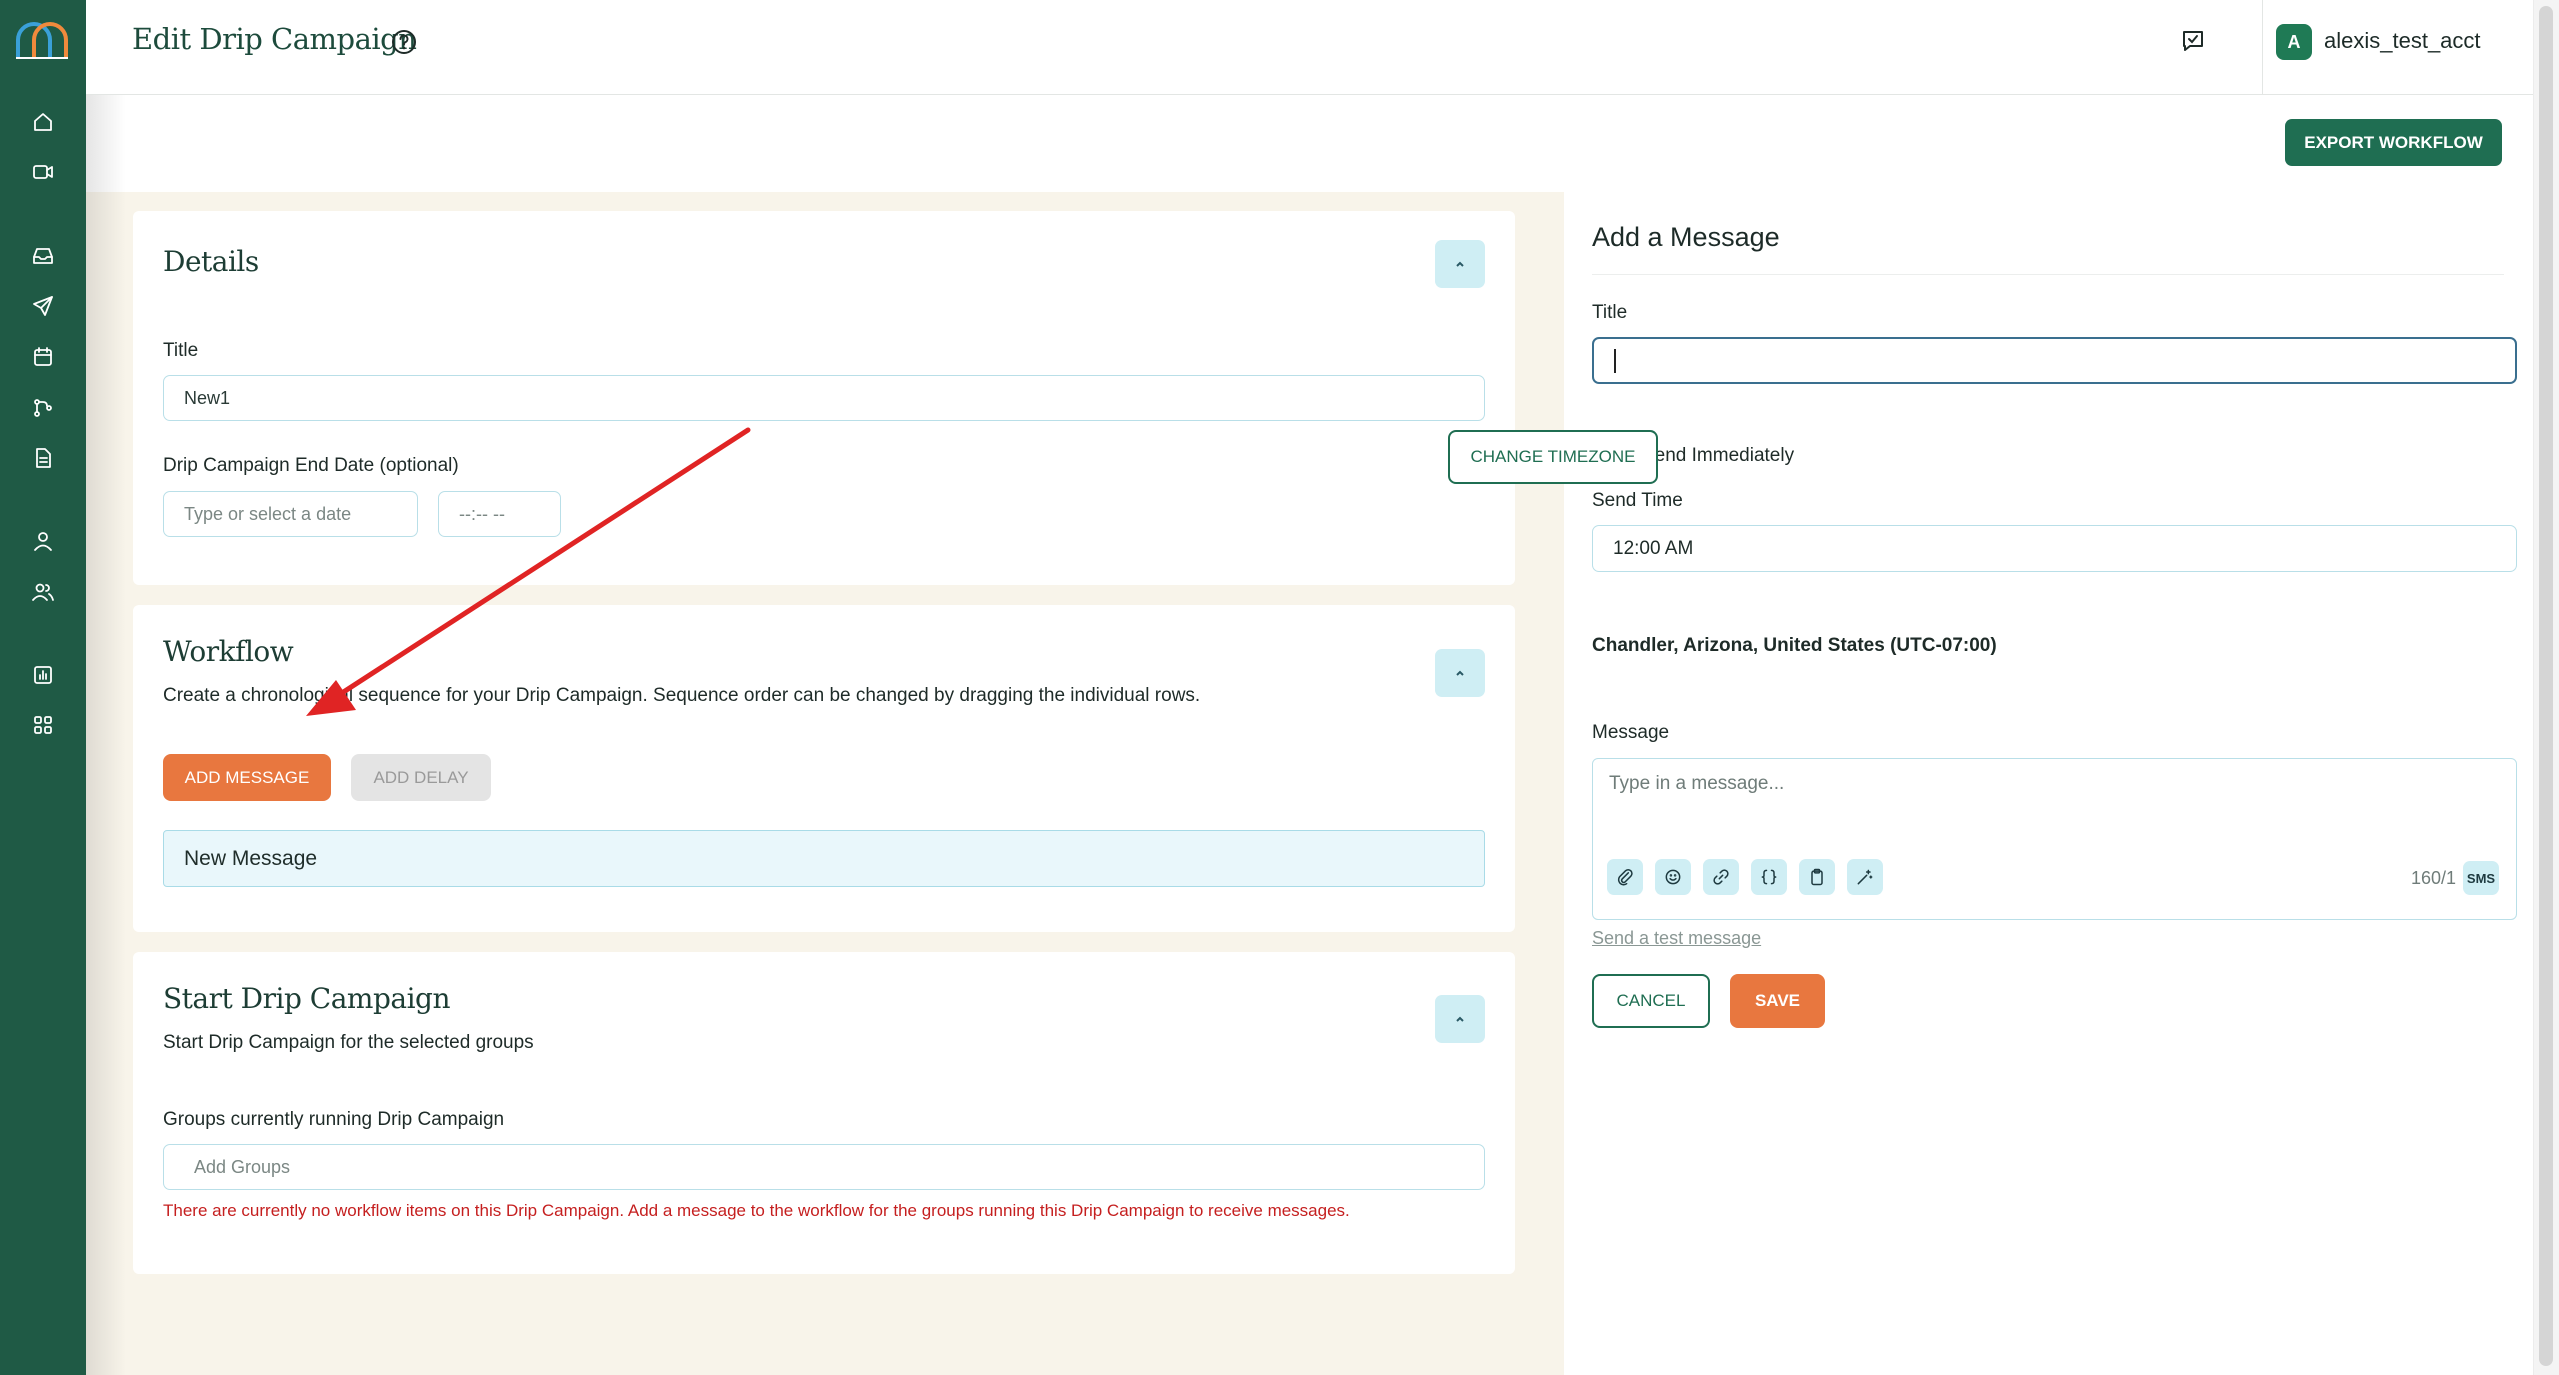 The width and height of the screenshot is (2559, 1375). I want to click on send-test-message-link: Send a test message, so click(1676, 938).